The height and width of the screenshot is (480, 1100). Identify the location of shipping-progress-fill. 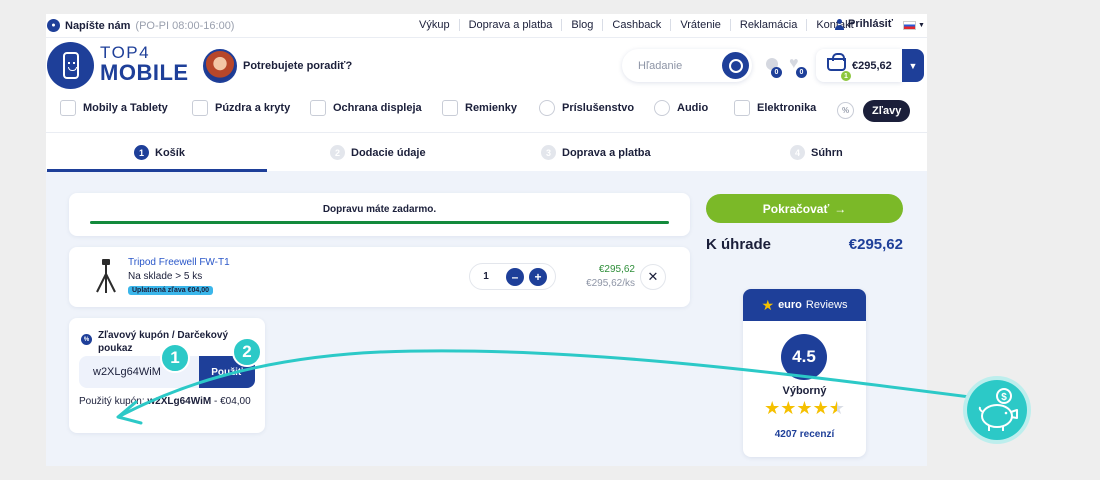
(379, 222).